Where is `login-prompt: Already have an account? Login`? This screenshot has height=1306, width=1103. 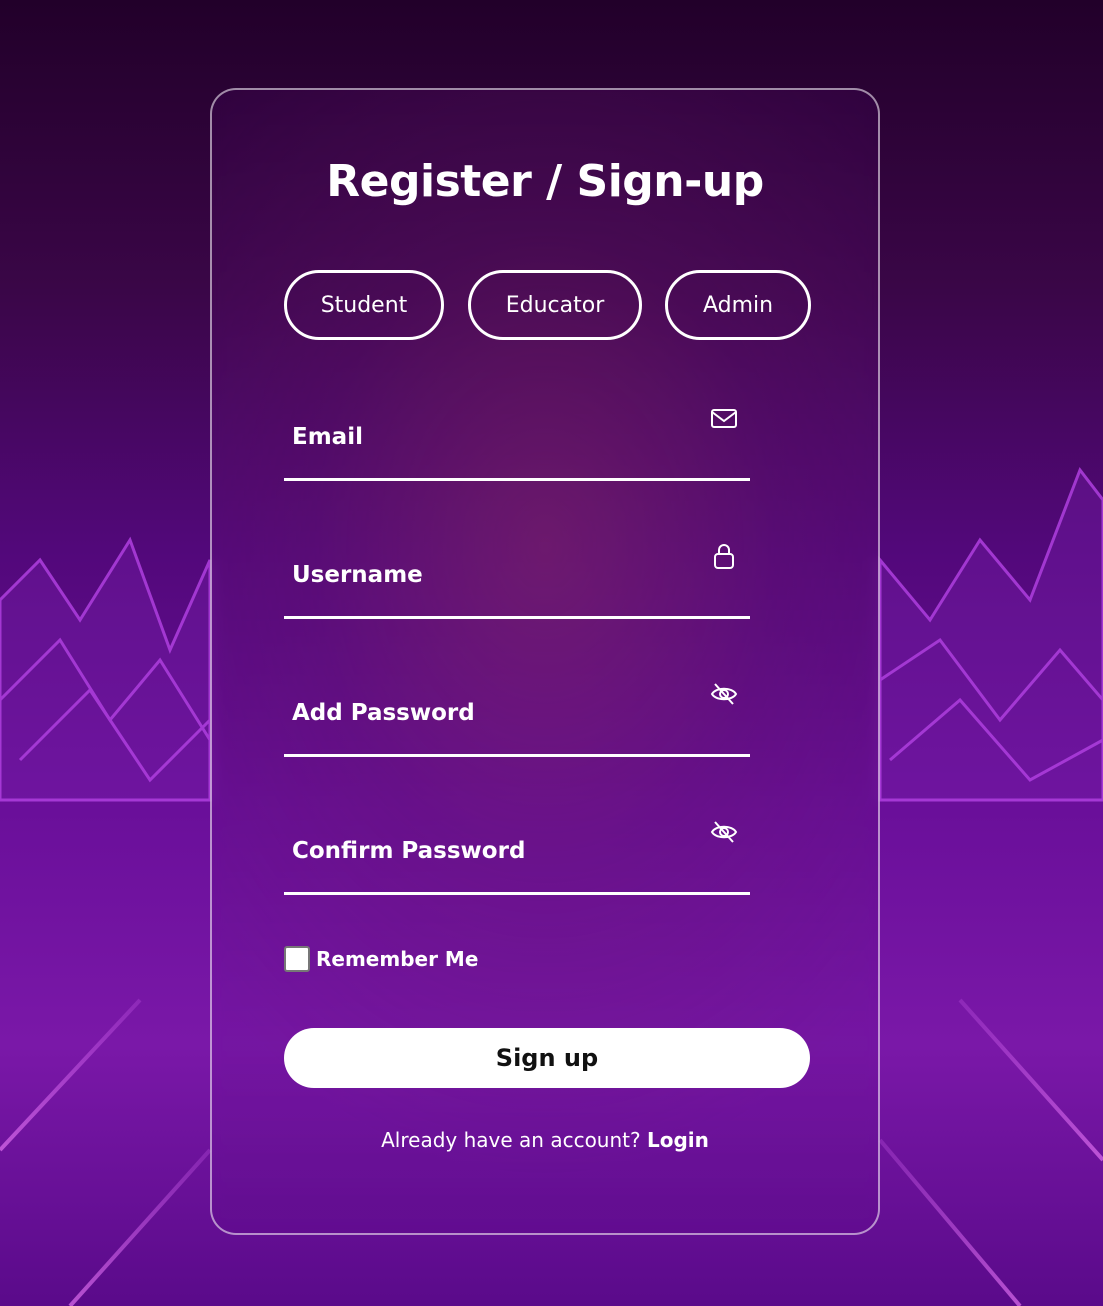
login-prompt: Already have an account? Login is located at coordinates (545, 1140).